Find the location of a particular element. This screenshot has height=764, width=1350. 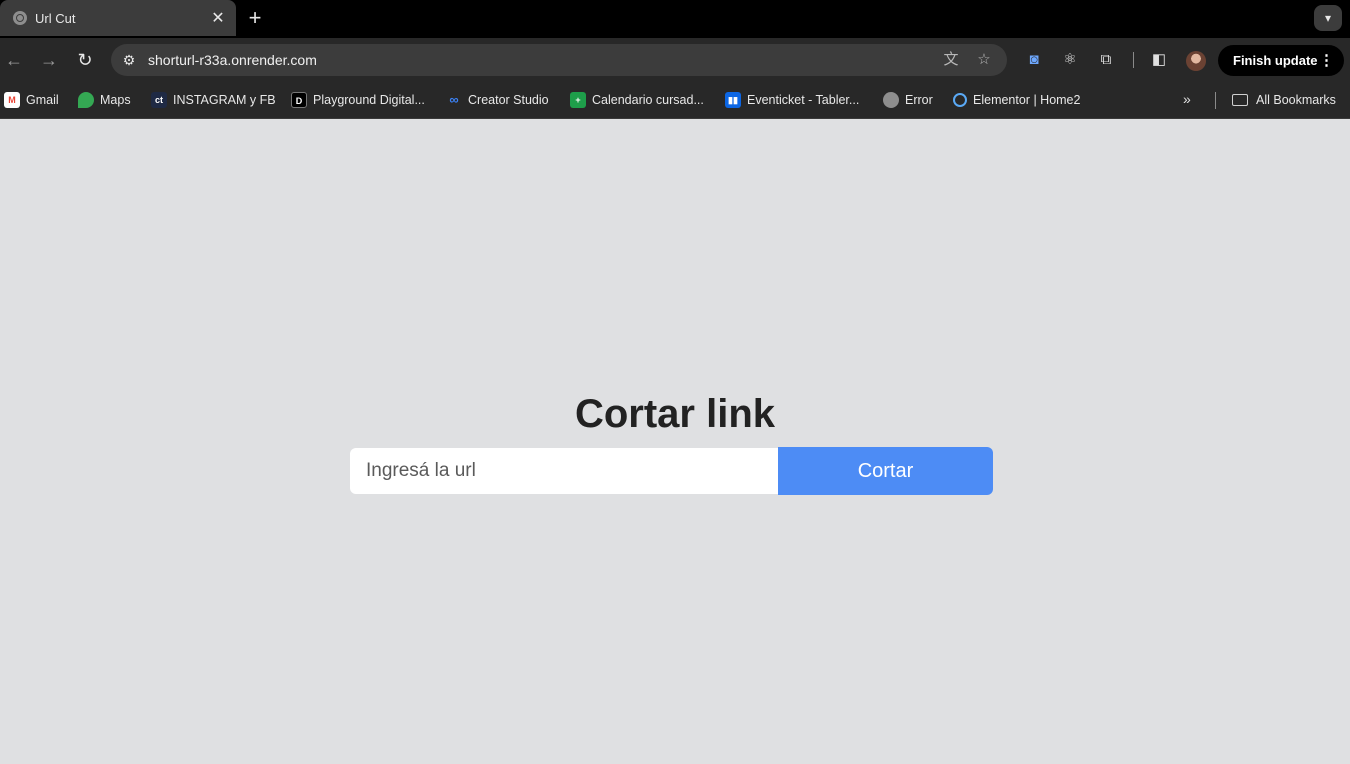

cortar-button: Cortar is located at coordinates (885, 471).